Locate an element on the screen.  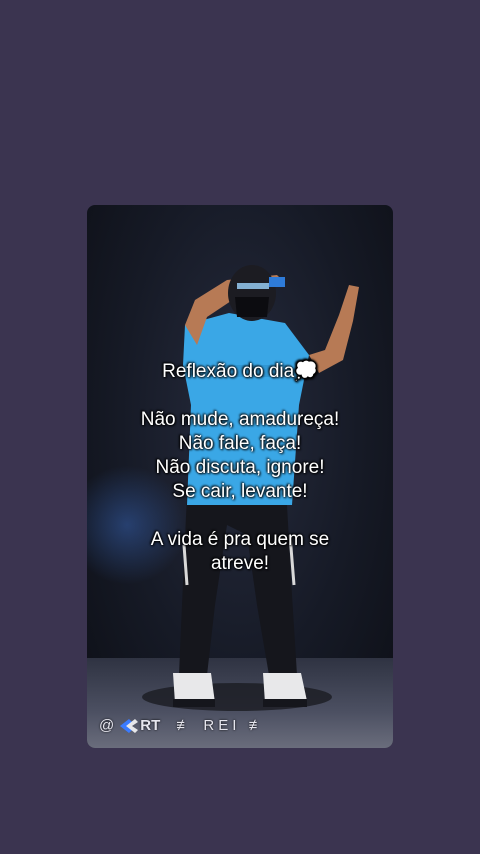
logo-icon is located at coordinates (129, 725).